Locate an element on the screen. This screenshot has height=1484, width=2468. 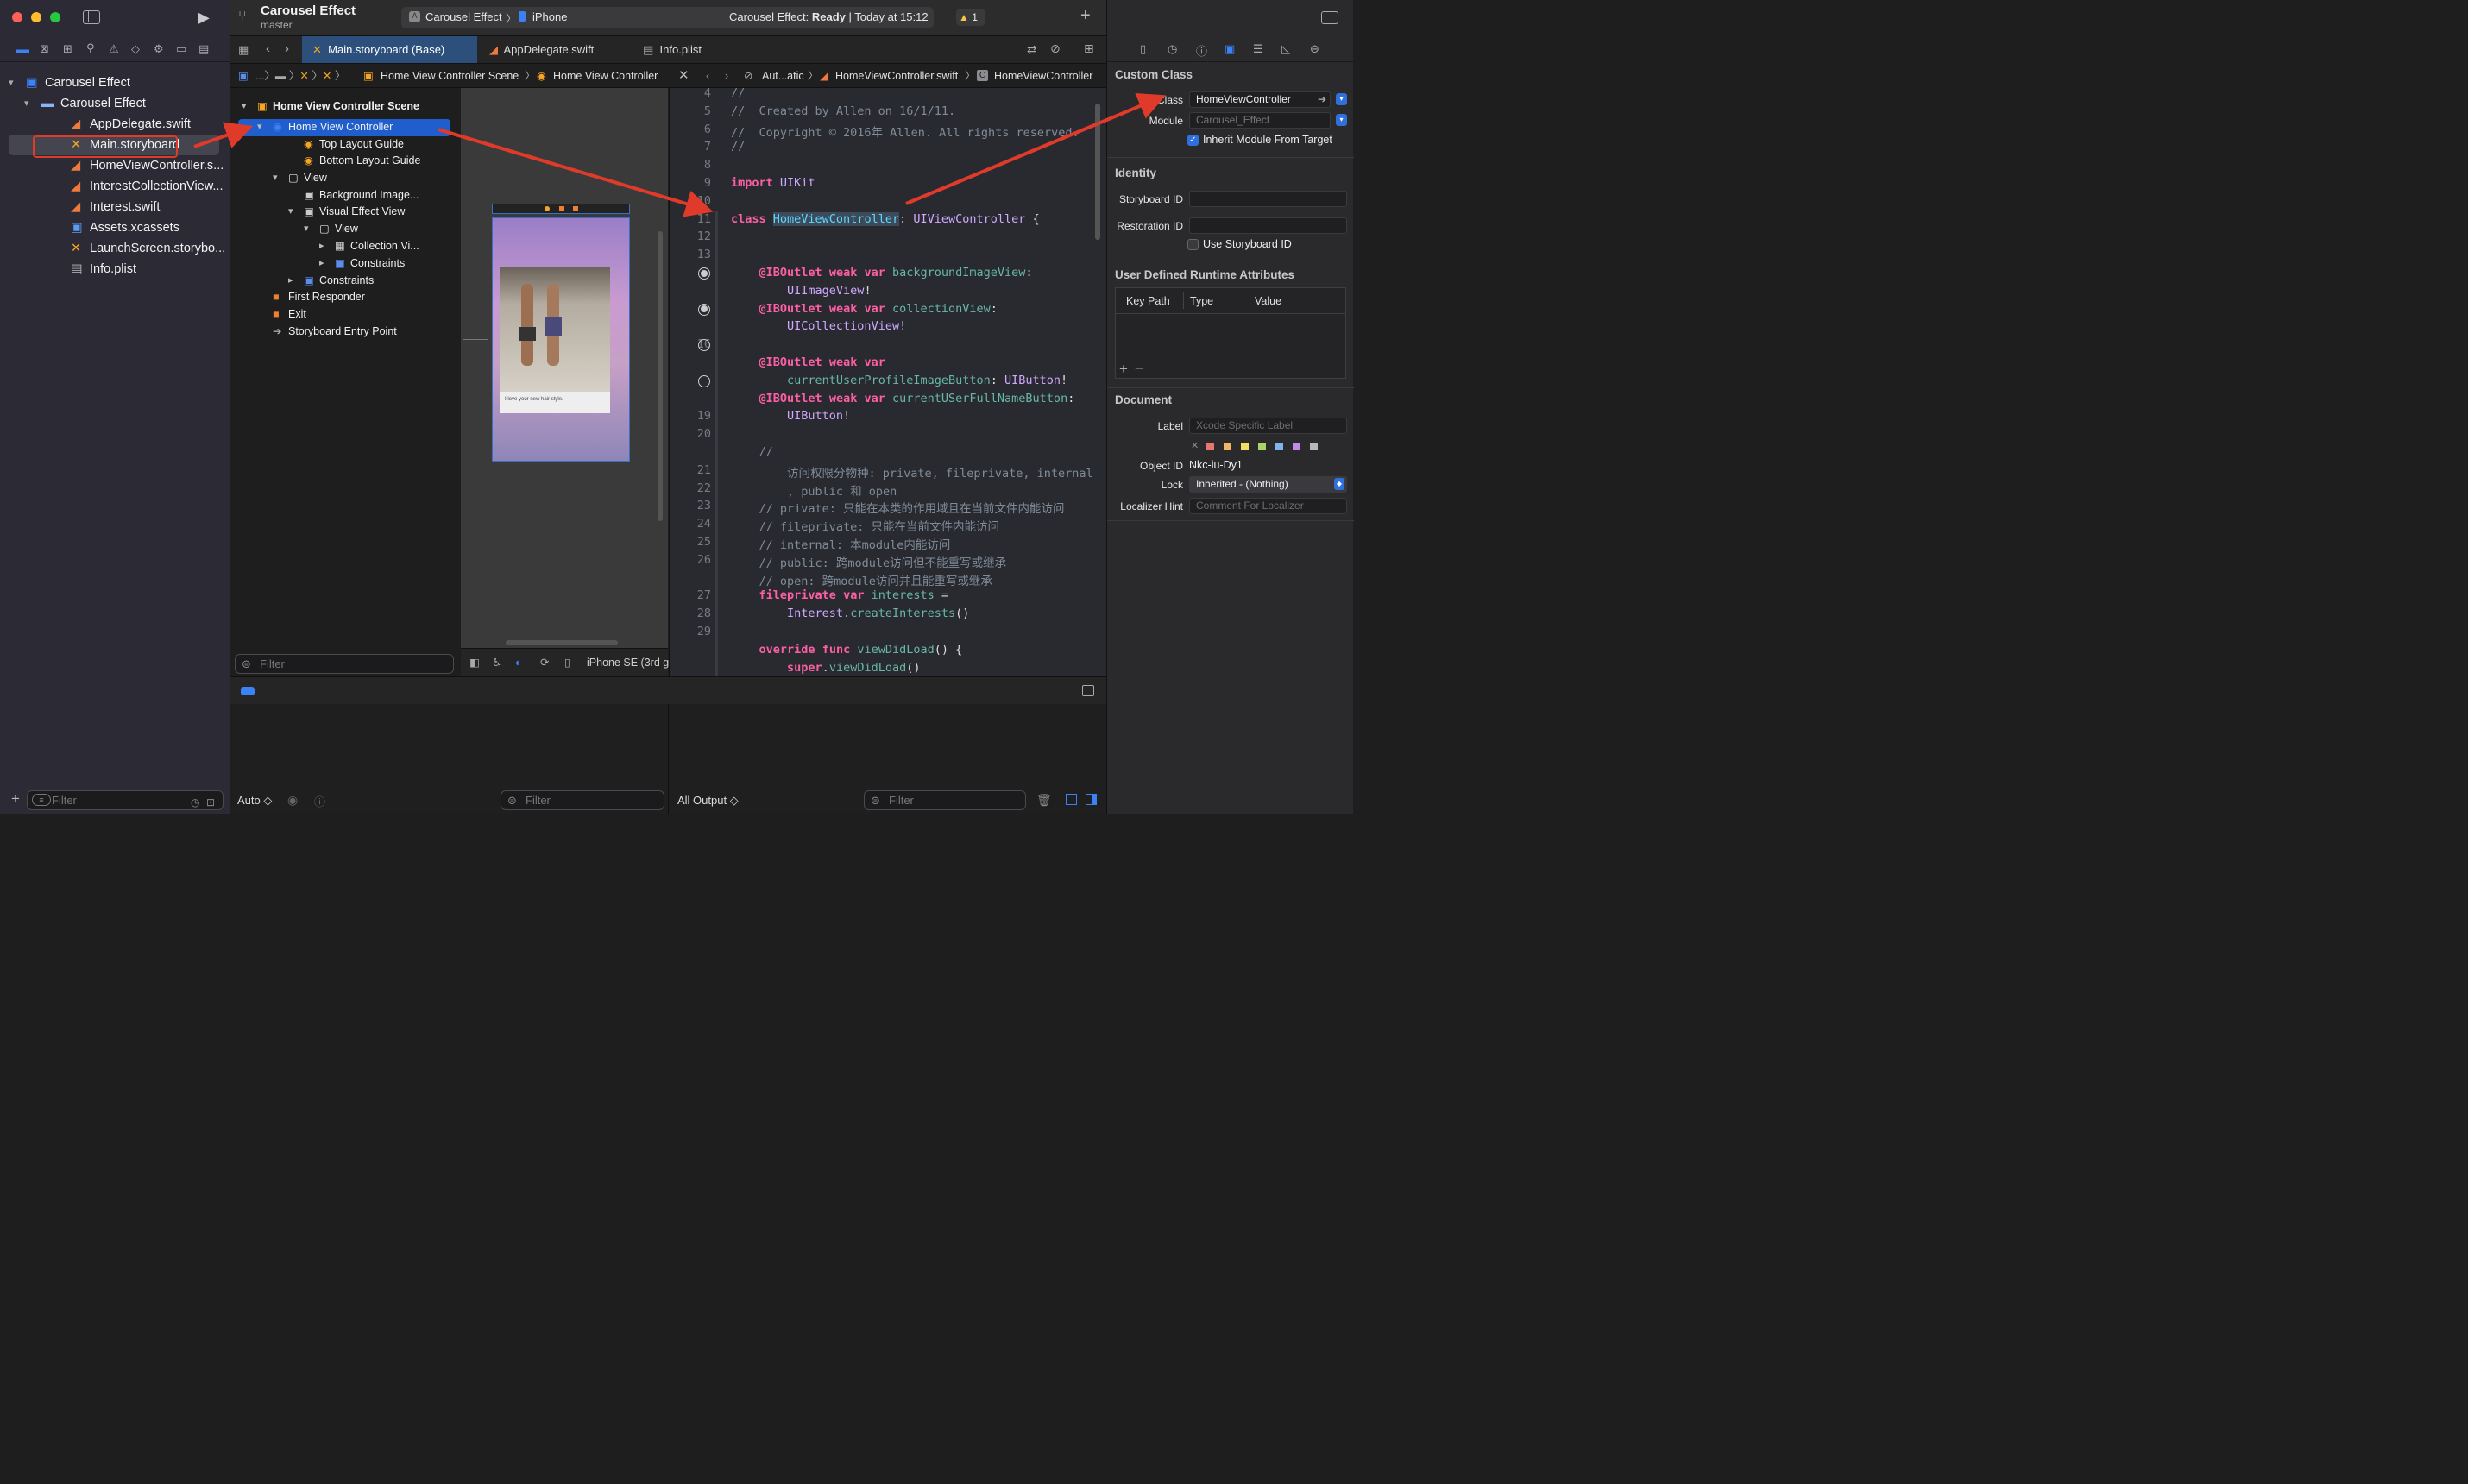
annotation-arrows is located at coordinates (680, 154).